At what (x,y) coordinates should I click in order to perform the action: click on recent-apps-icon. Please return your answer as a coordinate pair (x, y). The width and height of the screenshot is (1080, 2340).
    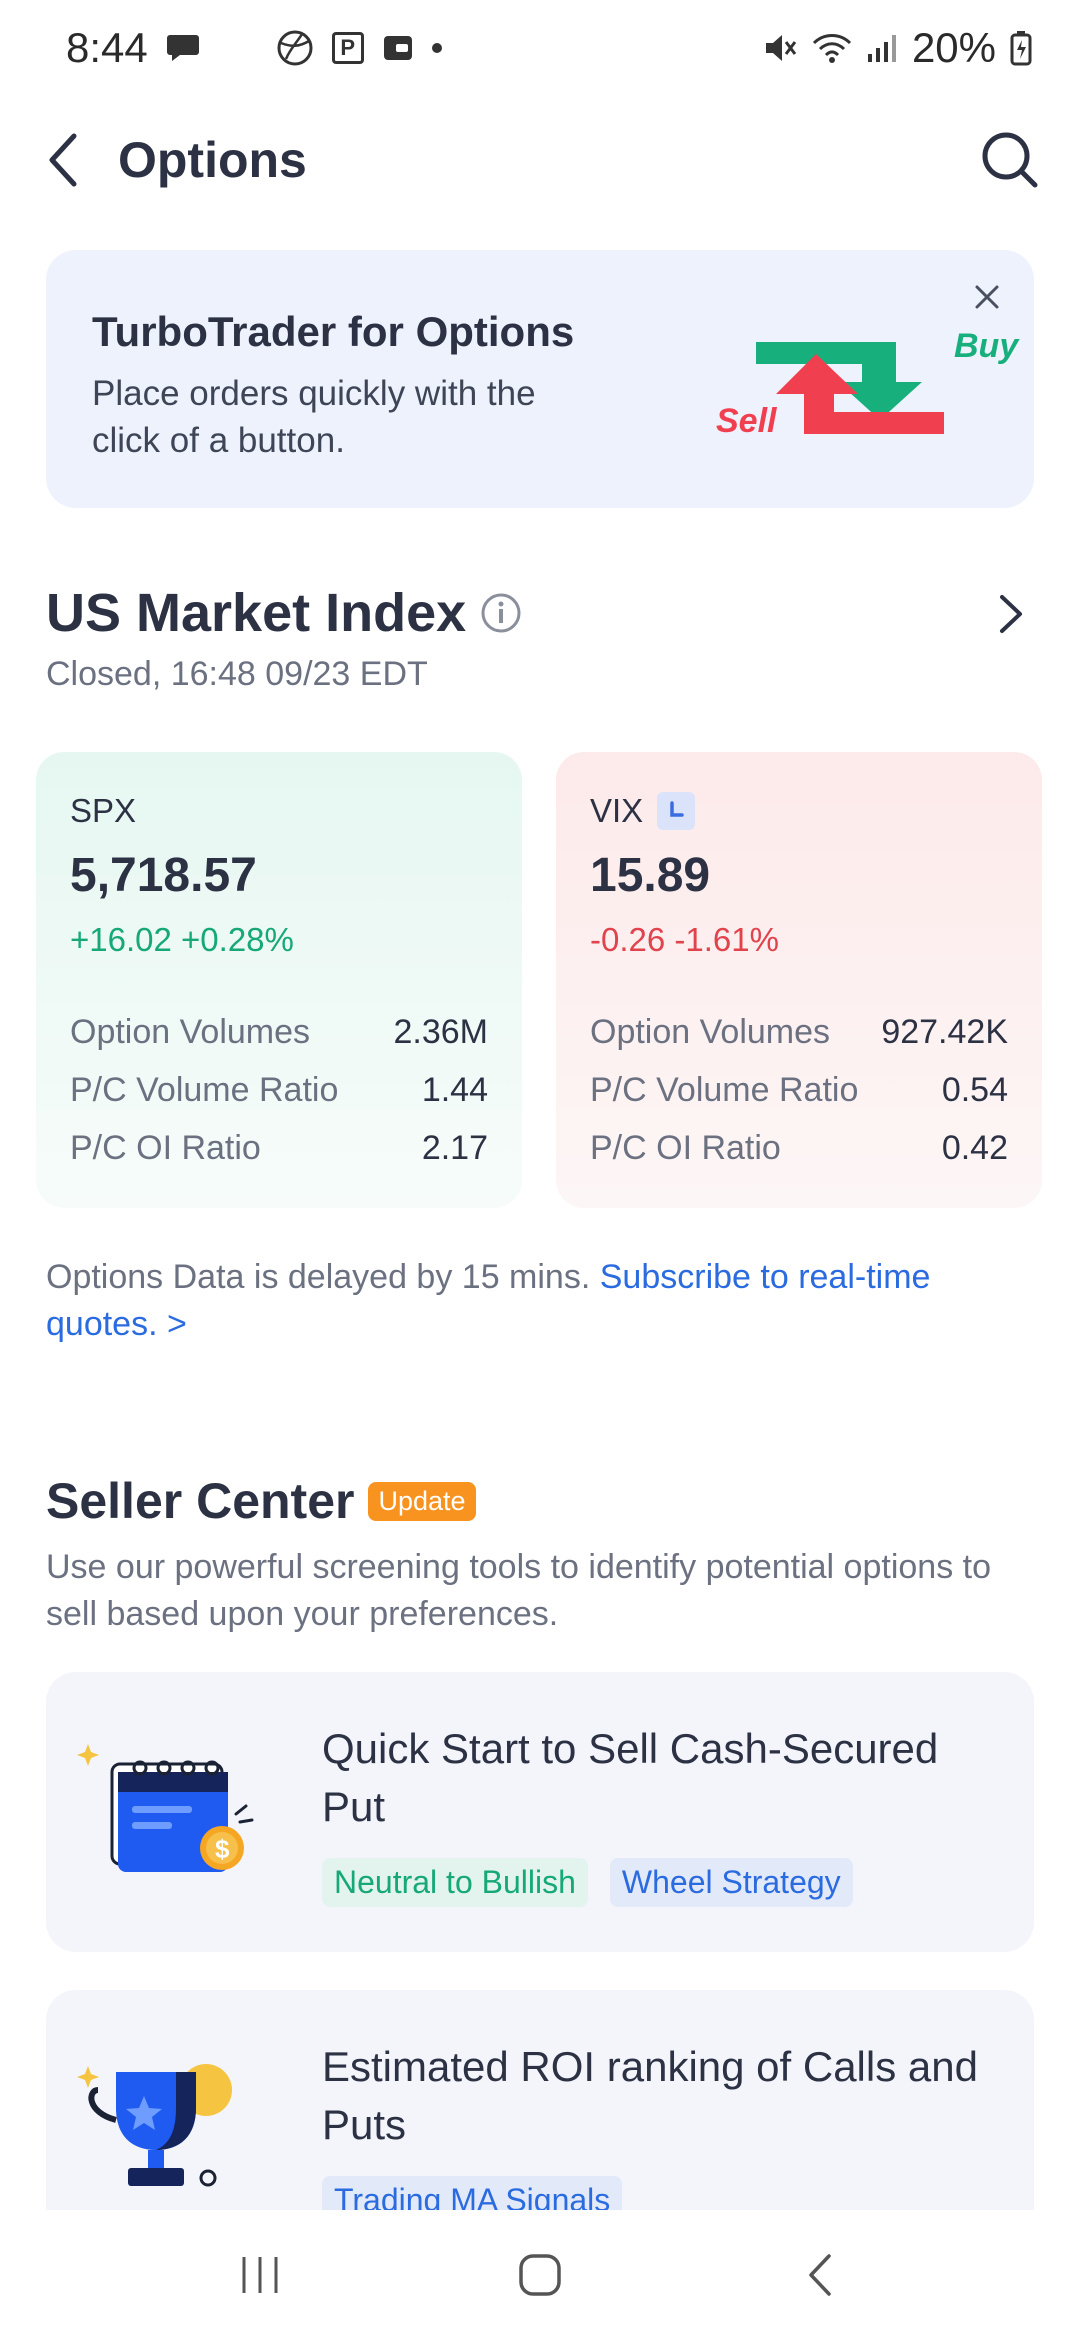
    Looking at the image, I should click on (260, 2275).